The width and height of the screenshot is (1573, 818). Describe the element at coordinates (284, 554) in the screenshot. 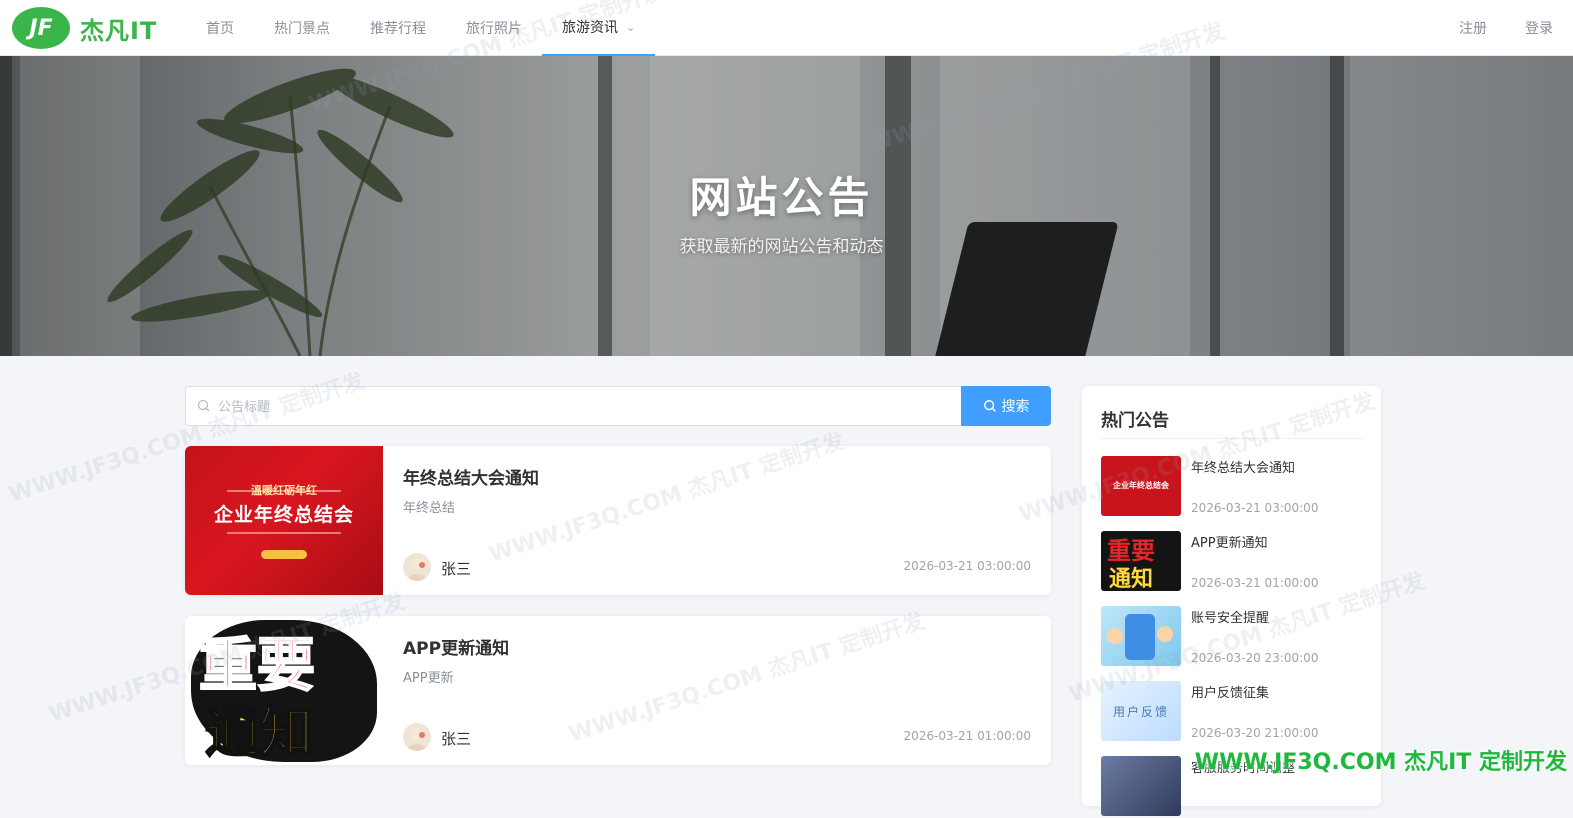

I see `thumb-pill` at that location.